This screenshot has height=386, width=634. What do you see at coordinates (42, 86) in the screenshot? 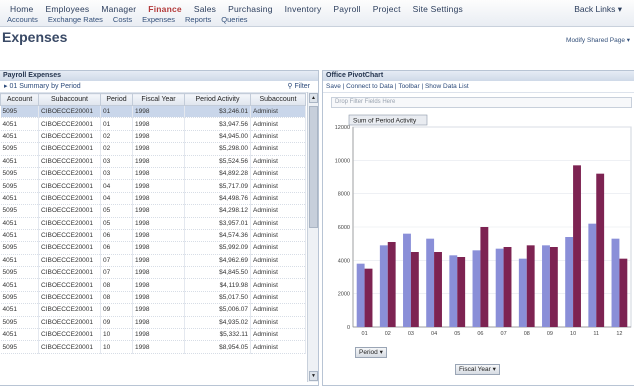
I see `group-label: ▸ 01 Summary by Period` at bounding box center [42, 86].